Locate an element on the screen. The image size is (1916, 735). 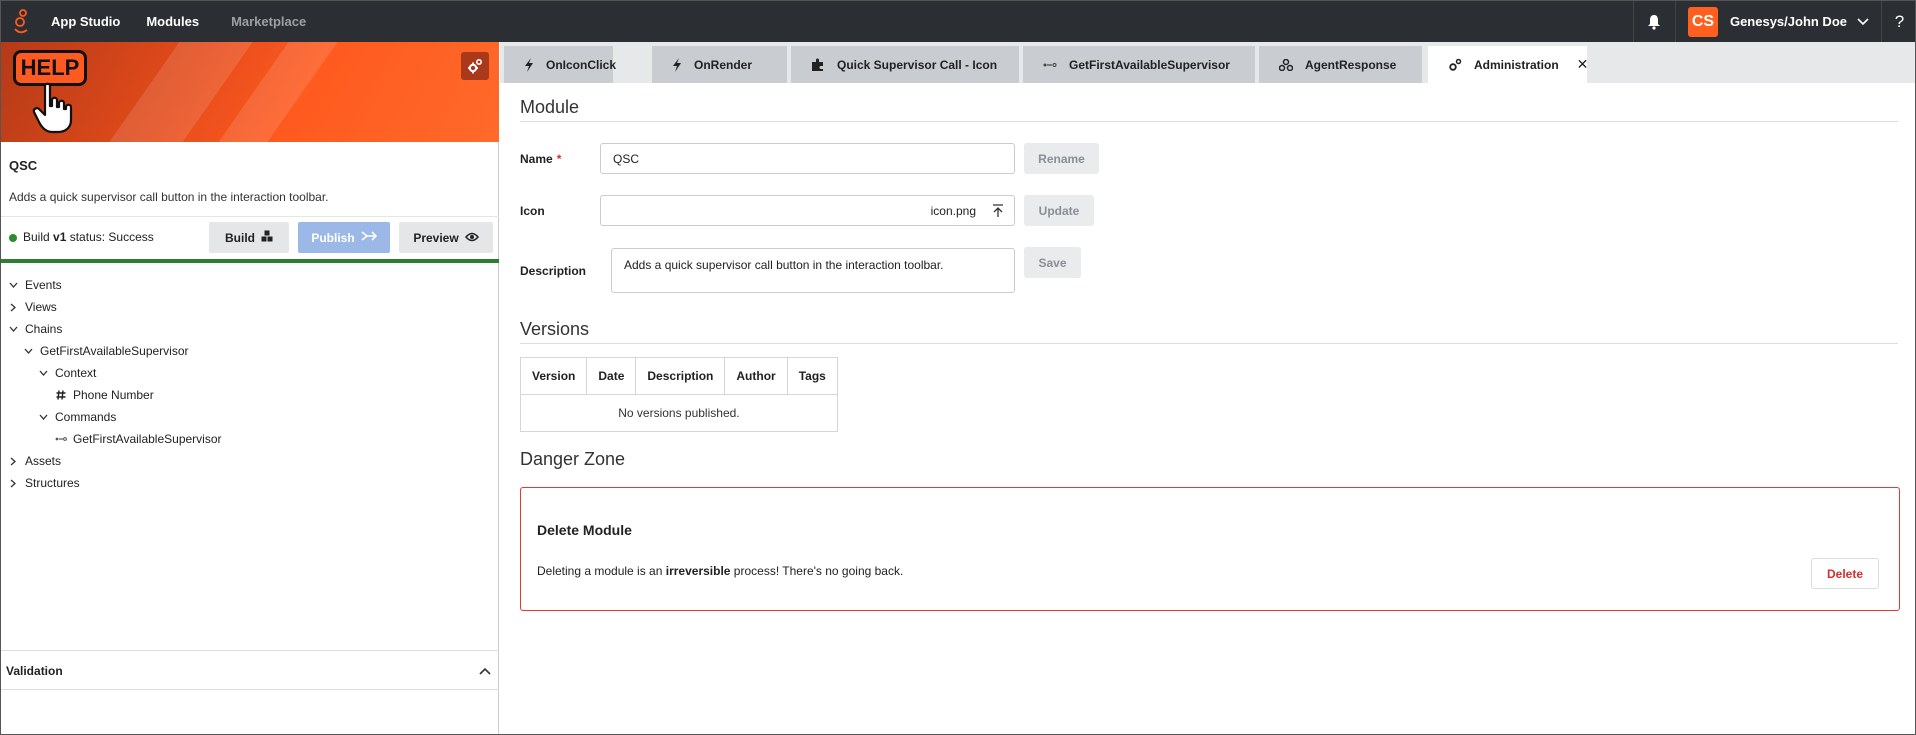
nav-marketplace: Marketplace is located at coordinates (268, 21).